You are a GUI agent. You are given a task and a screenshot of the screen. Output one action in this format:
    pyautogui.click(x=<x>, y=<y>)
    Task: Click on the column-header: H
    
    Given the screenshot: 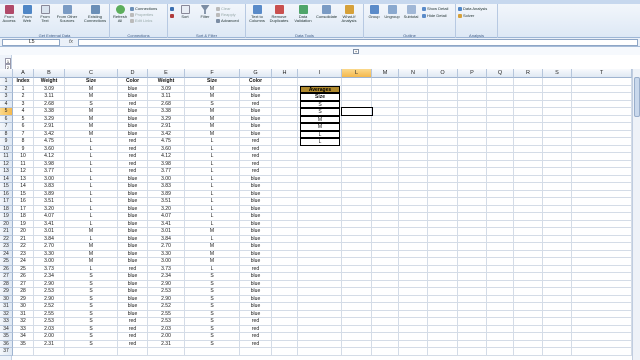 What is the action you would take?
    pyautogui.click(x=285, y=73)
    